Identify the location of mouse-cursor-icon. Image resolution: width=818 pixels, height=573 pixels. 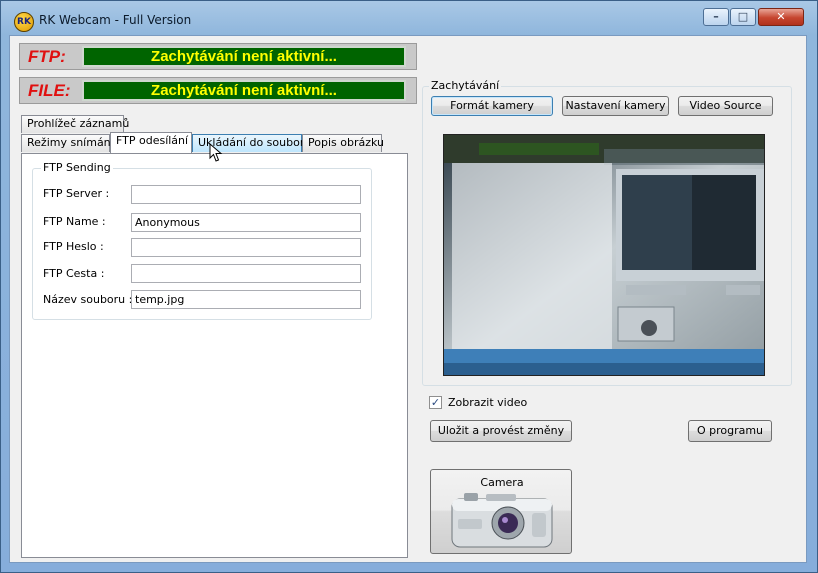
(216, 152).